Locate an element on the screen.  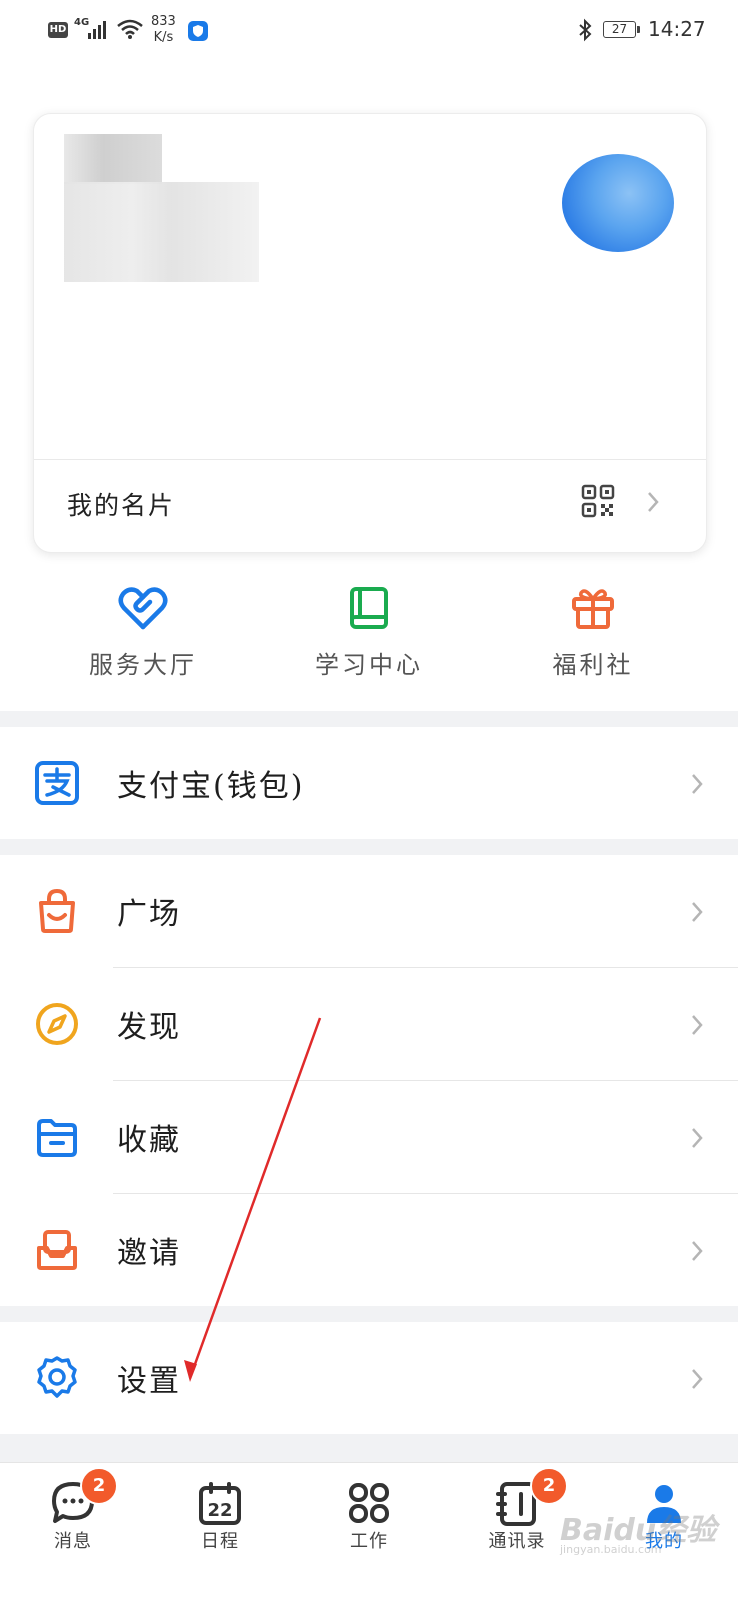
nav-label: 通讯录 is located at coordinates (517, 1541).